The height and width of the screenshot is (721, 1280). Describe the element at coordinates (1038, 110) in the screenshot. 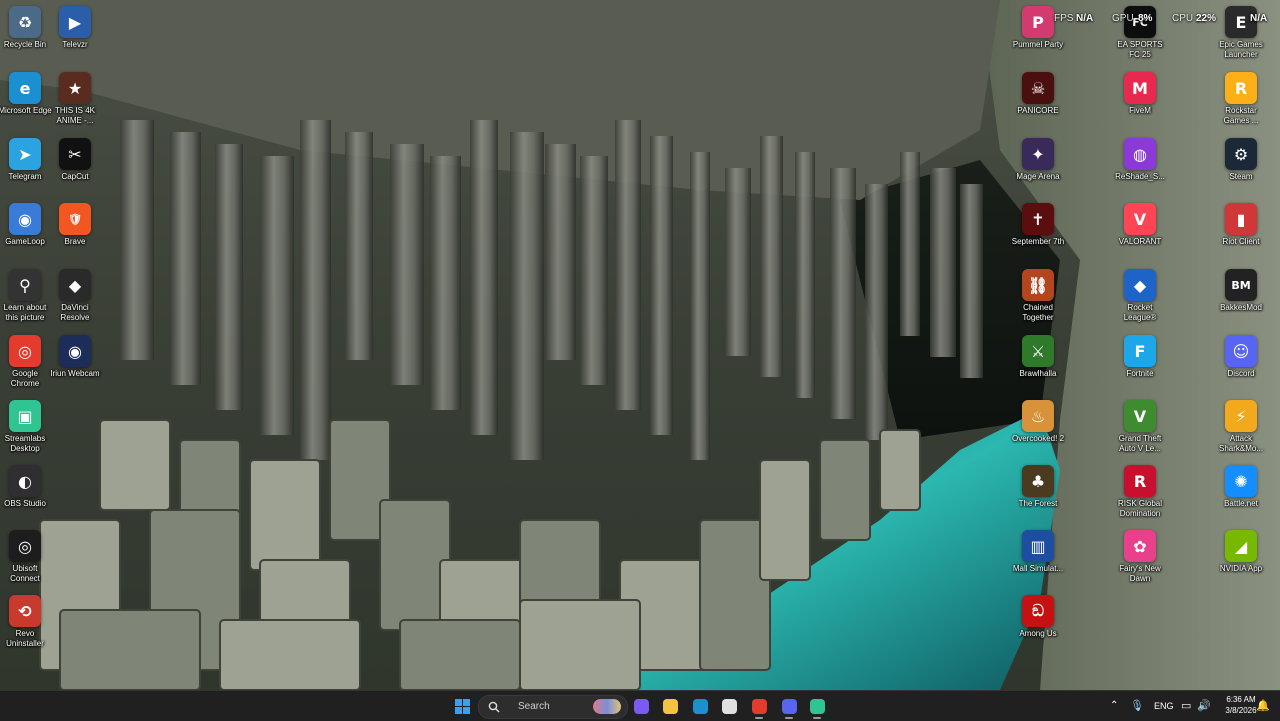

I see `desktop-icon-label: PANICORE` at that location.